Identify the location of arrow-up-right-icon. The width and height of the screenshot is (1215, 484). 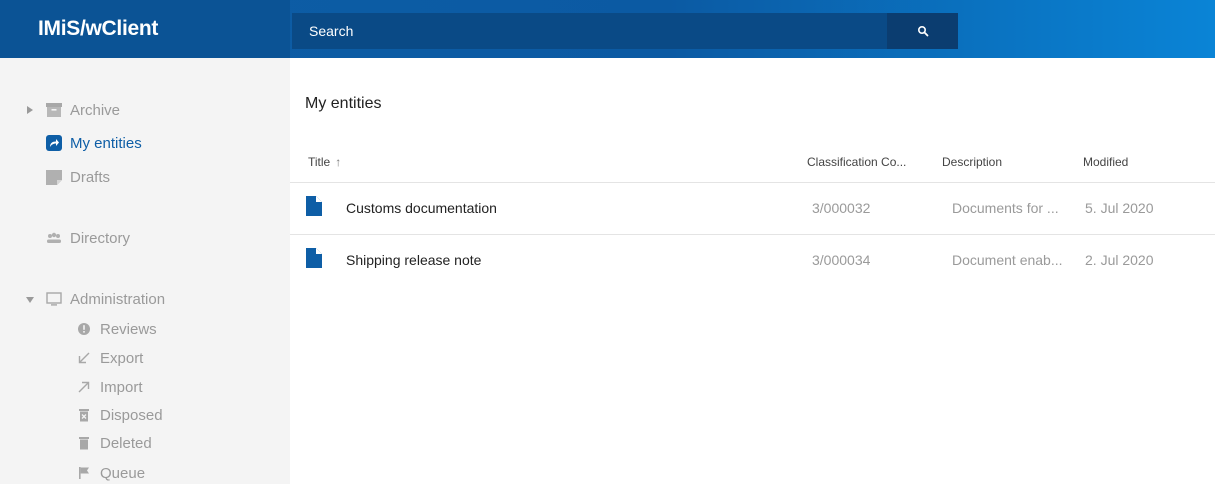
(84, 387).